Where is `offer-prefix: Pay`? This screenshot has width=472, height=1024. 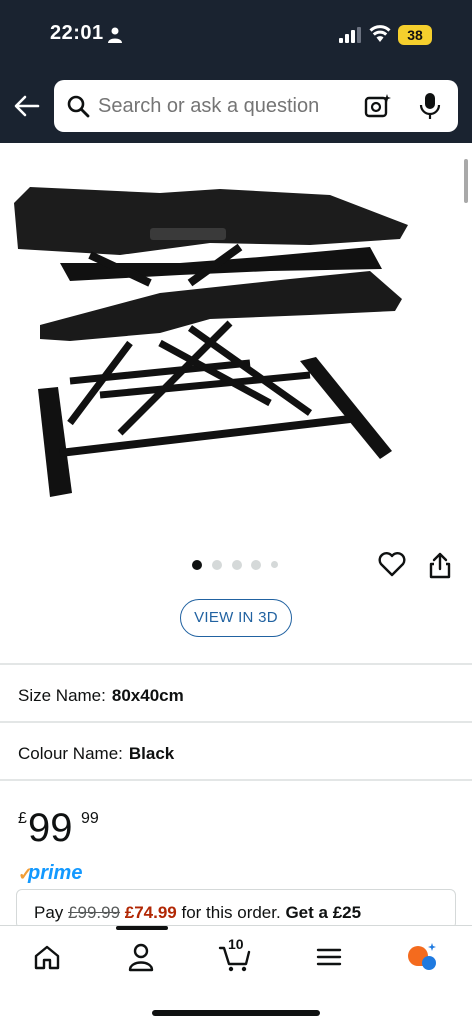
offer-prefix: Pay is located at coordinates (49, 912).